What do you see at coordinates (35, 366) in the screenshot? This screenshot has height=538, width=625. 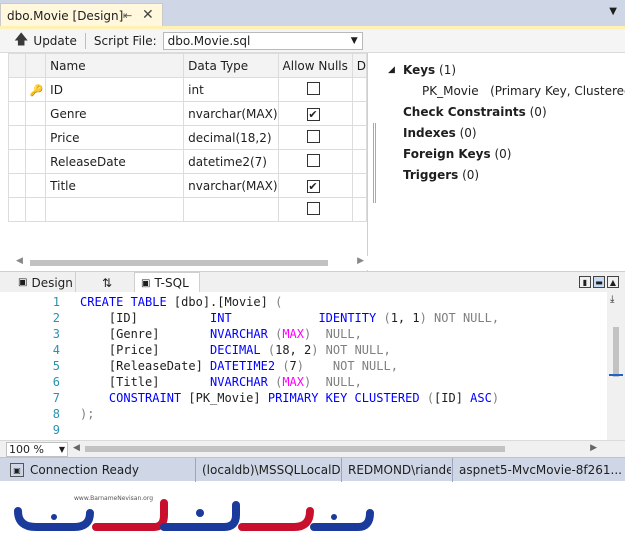 I see `line-number-gutter: 1 2 3 4 5 6 7 8 9` at bounding box center [35, 366].